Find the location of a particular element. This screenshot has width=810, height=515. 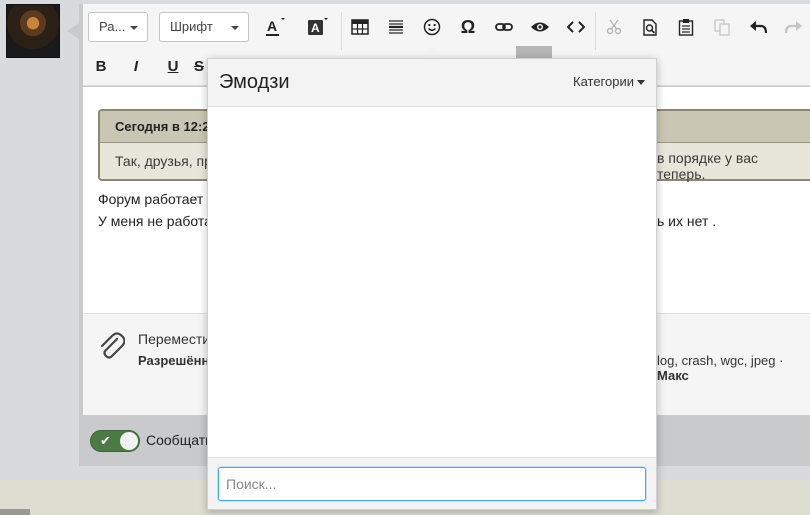

insert-link-button is located at coordinates (504, 27).